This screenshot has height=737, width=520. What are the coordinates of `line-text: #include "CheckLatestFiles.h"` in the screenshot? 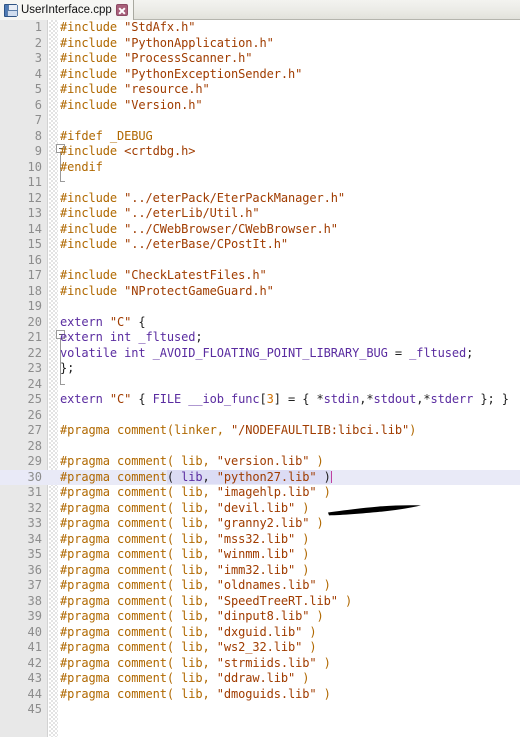 It's located at (163, 276).